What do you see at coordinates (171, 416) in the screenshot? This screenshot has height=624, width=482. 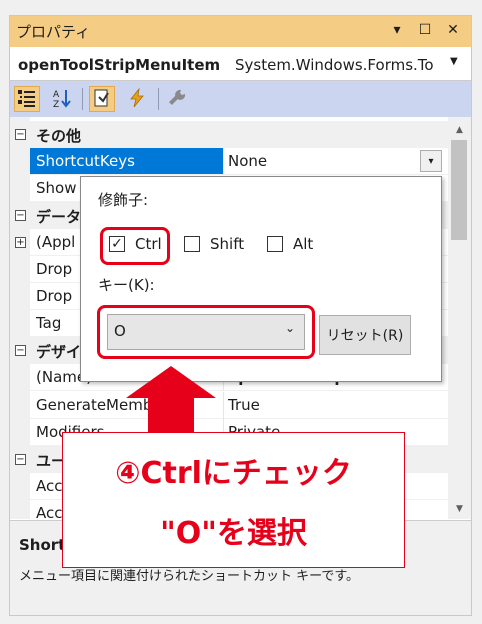 I see `annotation-arrow-stem` at bounding box center [171, 416].